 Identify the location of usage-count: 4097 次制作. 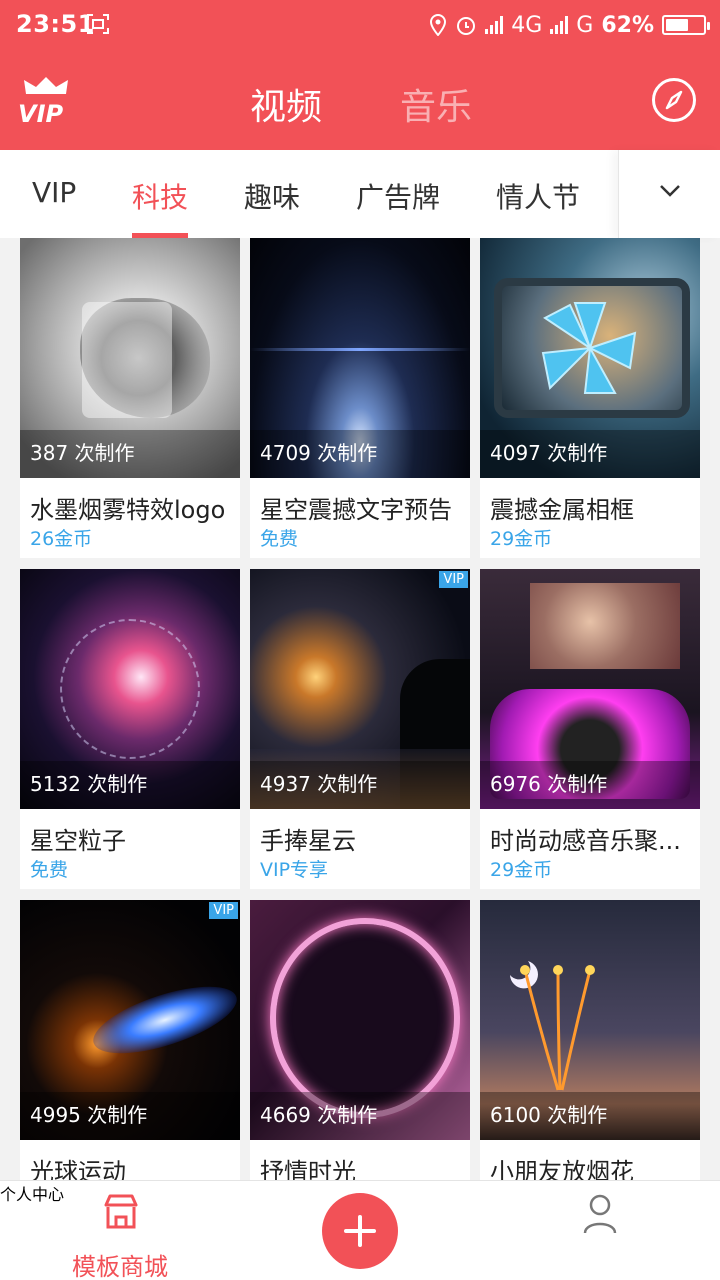
(549, 453).